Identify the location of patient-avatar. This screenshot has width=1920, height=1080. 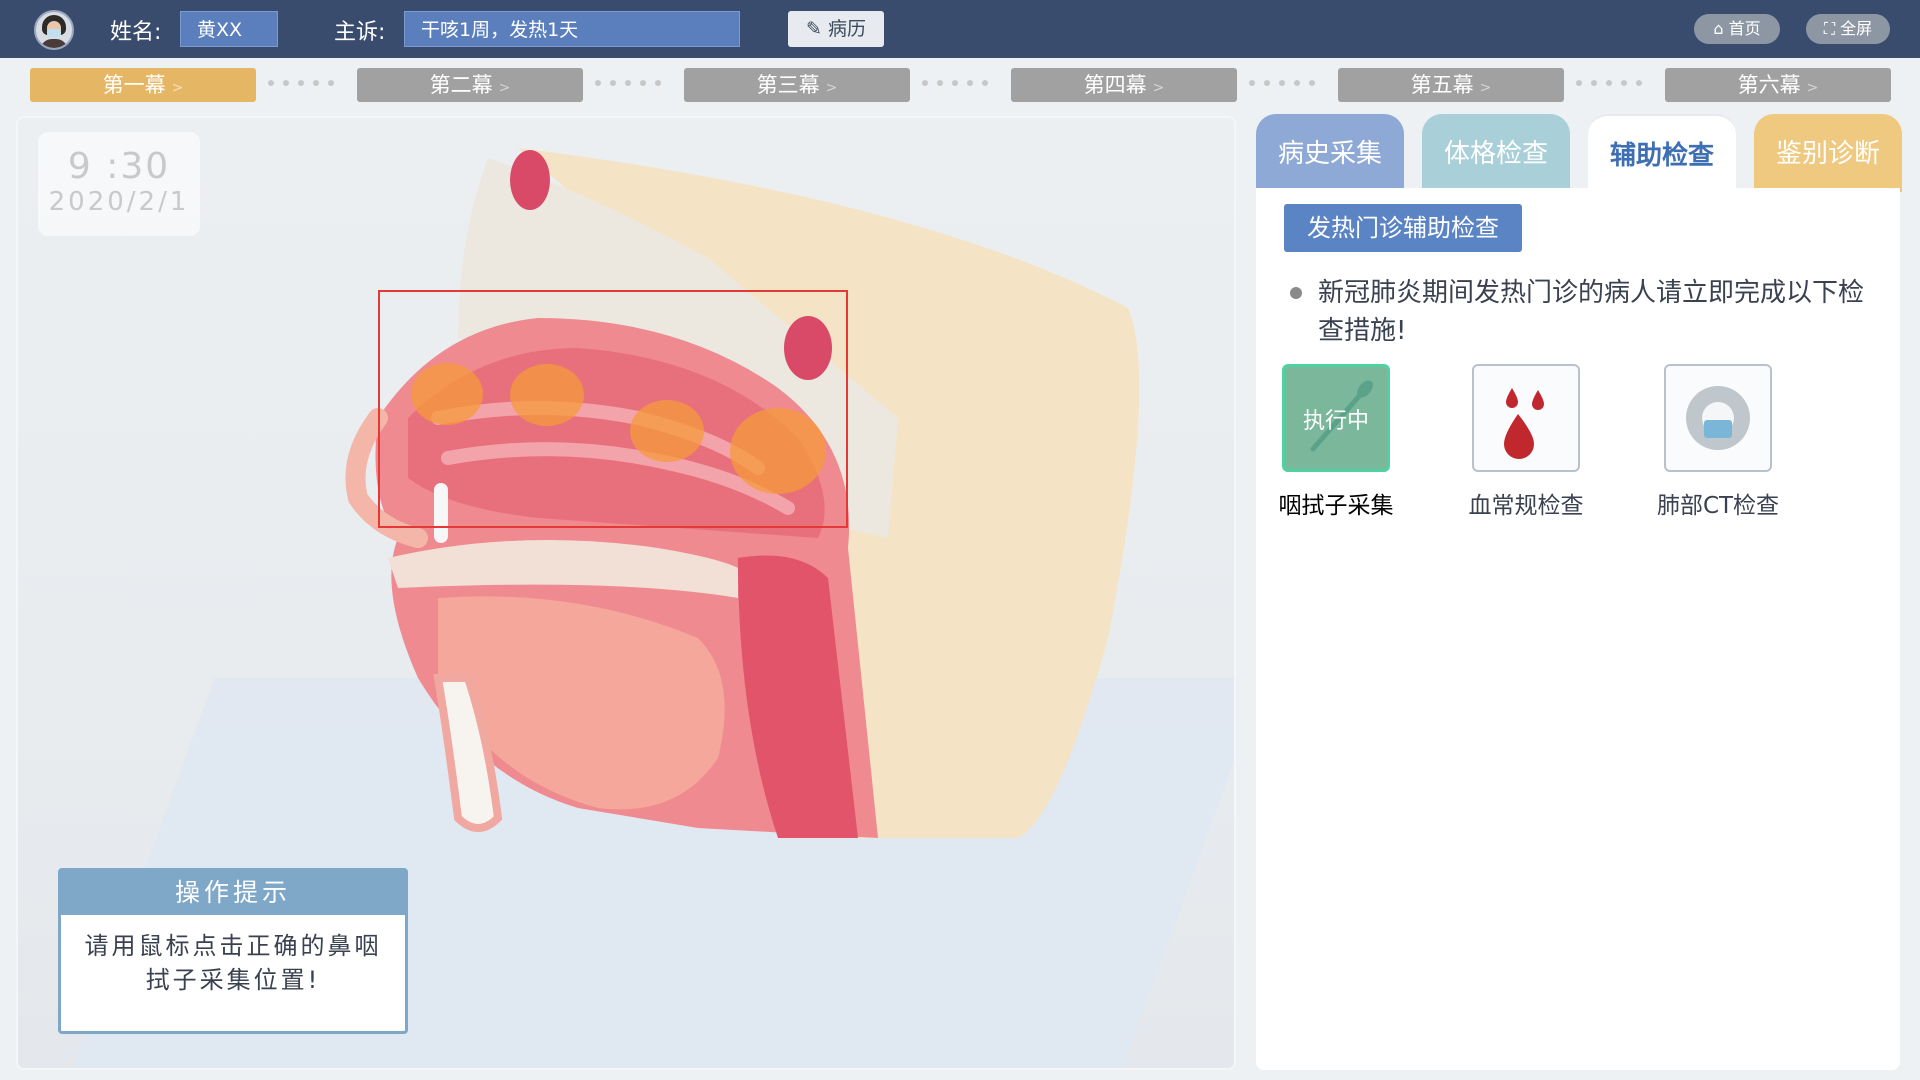
(54, 30).